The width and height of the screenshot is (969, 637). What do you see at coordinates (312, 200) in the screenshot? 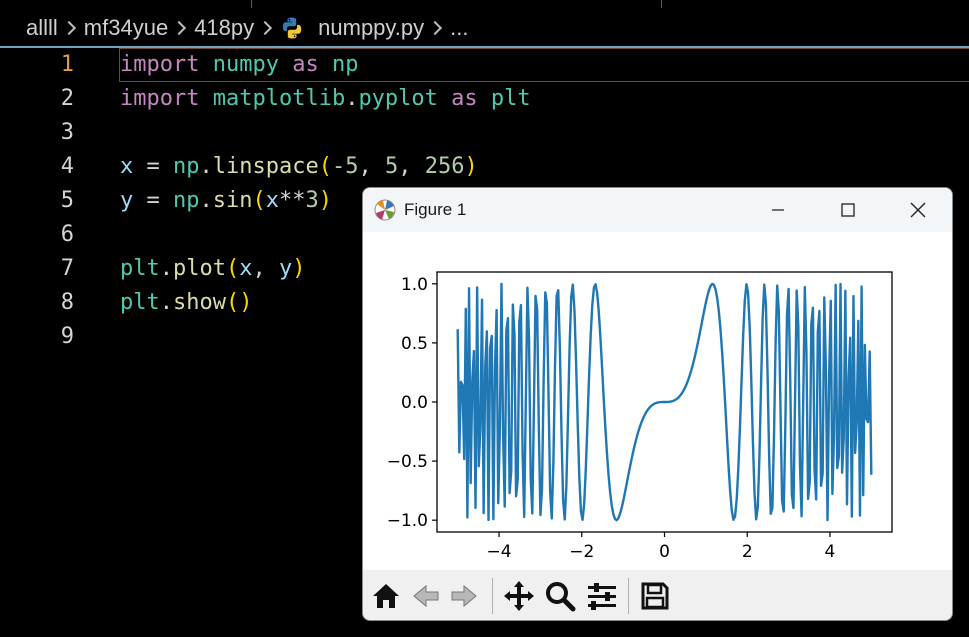
I see `number-literal: 3` at bounding box center [312, 200].